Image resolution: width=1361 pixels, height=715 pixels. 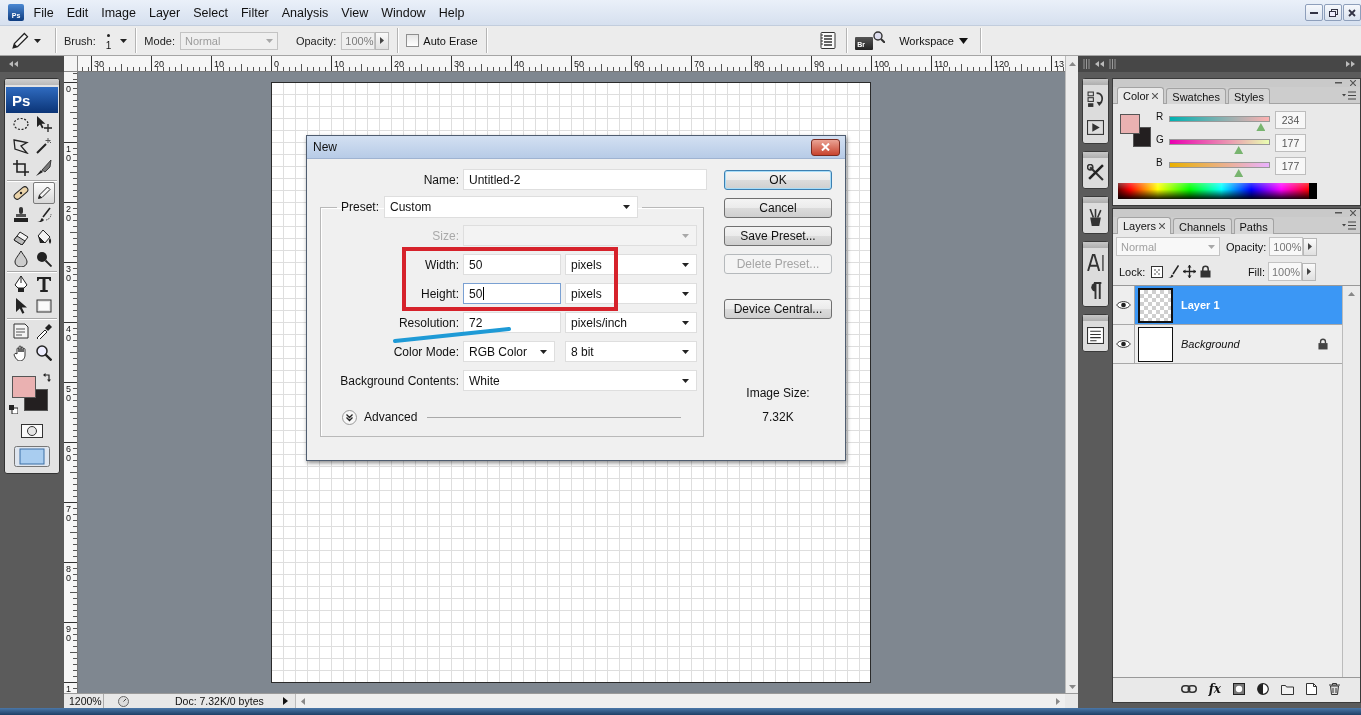 I want to click on restore-button, so click(x=1333, y=12).